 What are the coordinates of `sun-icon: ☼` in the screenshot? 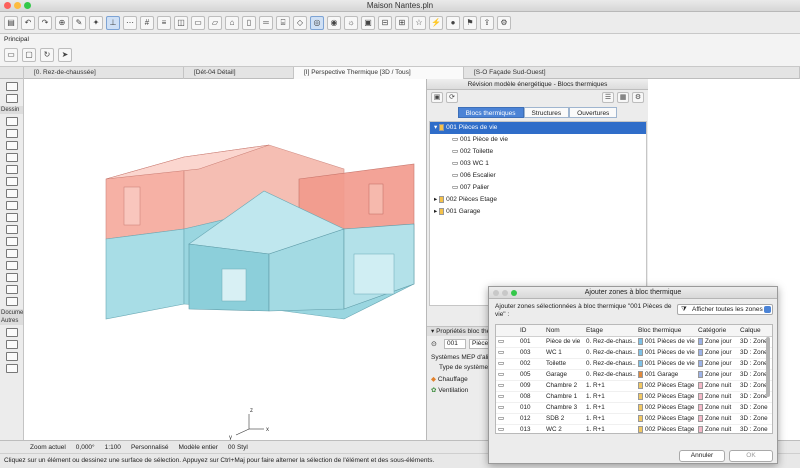 It's located at (351, 22).